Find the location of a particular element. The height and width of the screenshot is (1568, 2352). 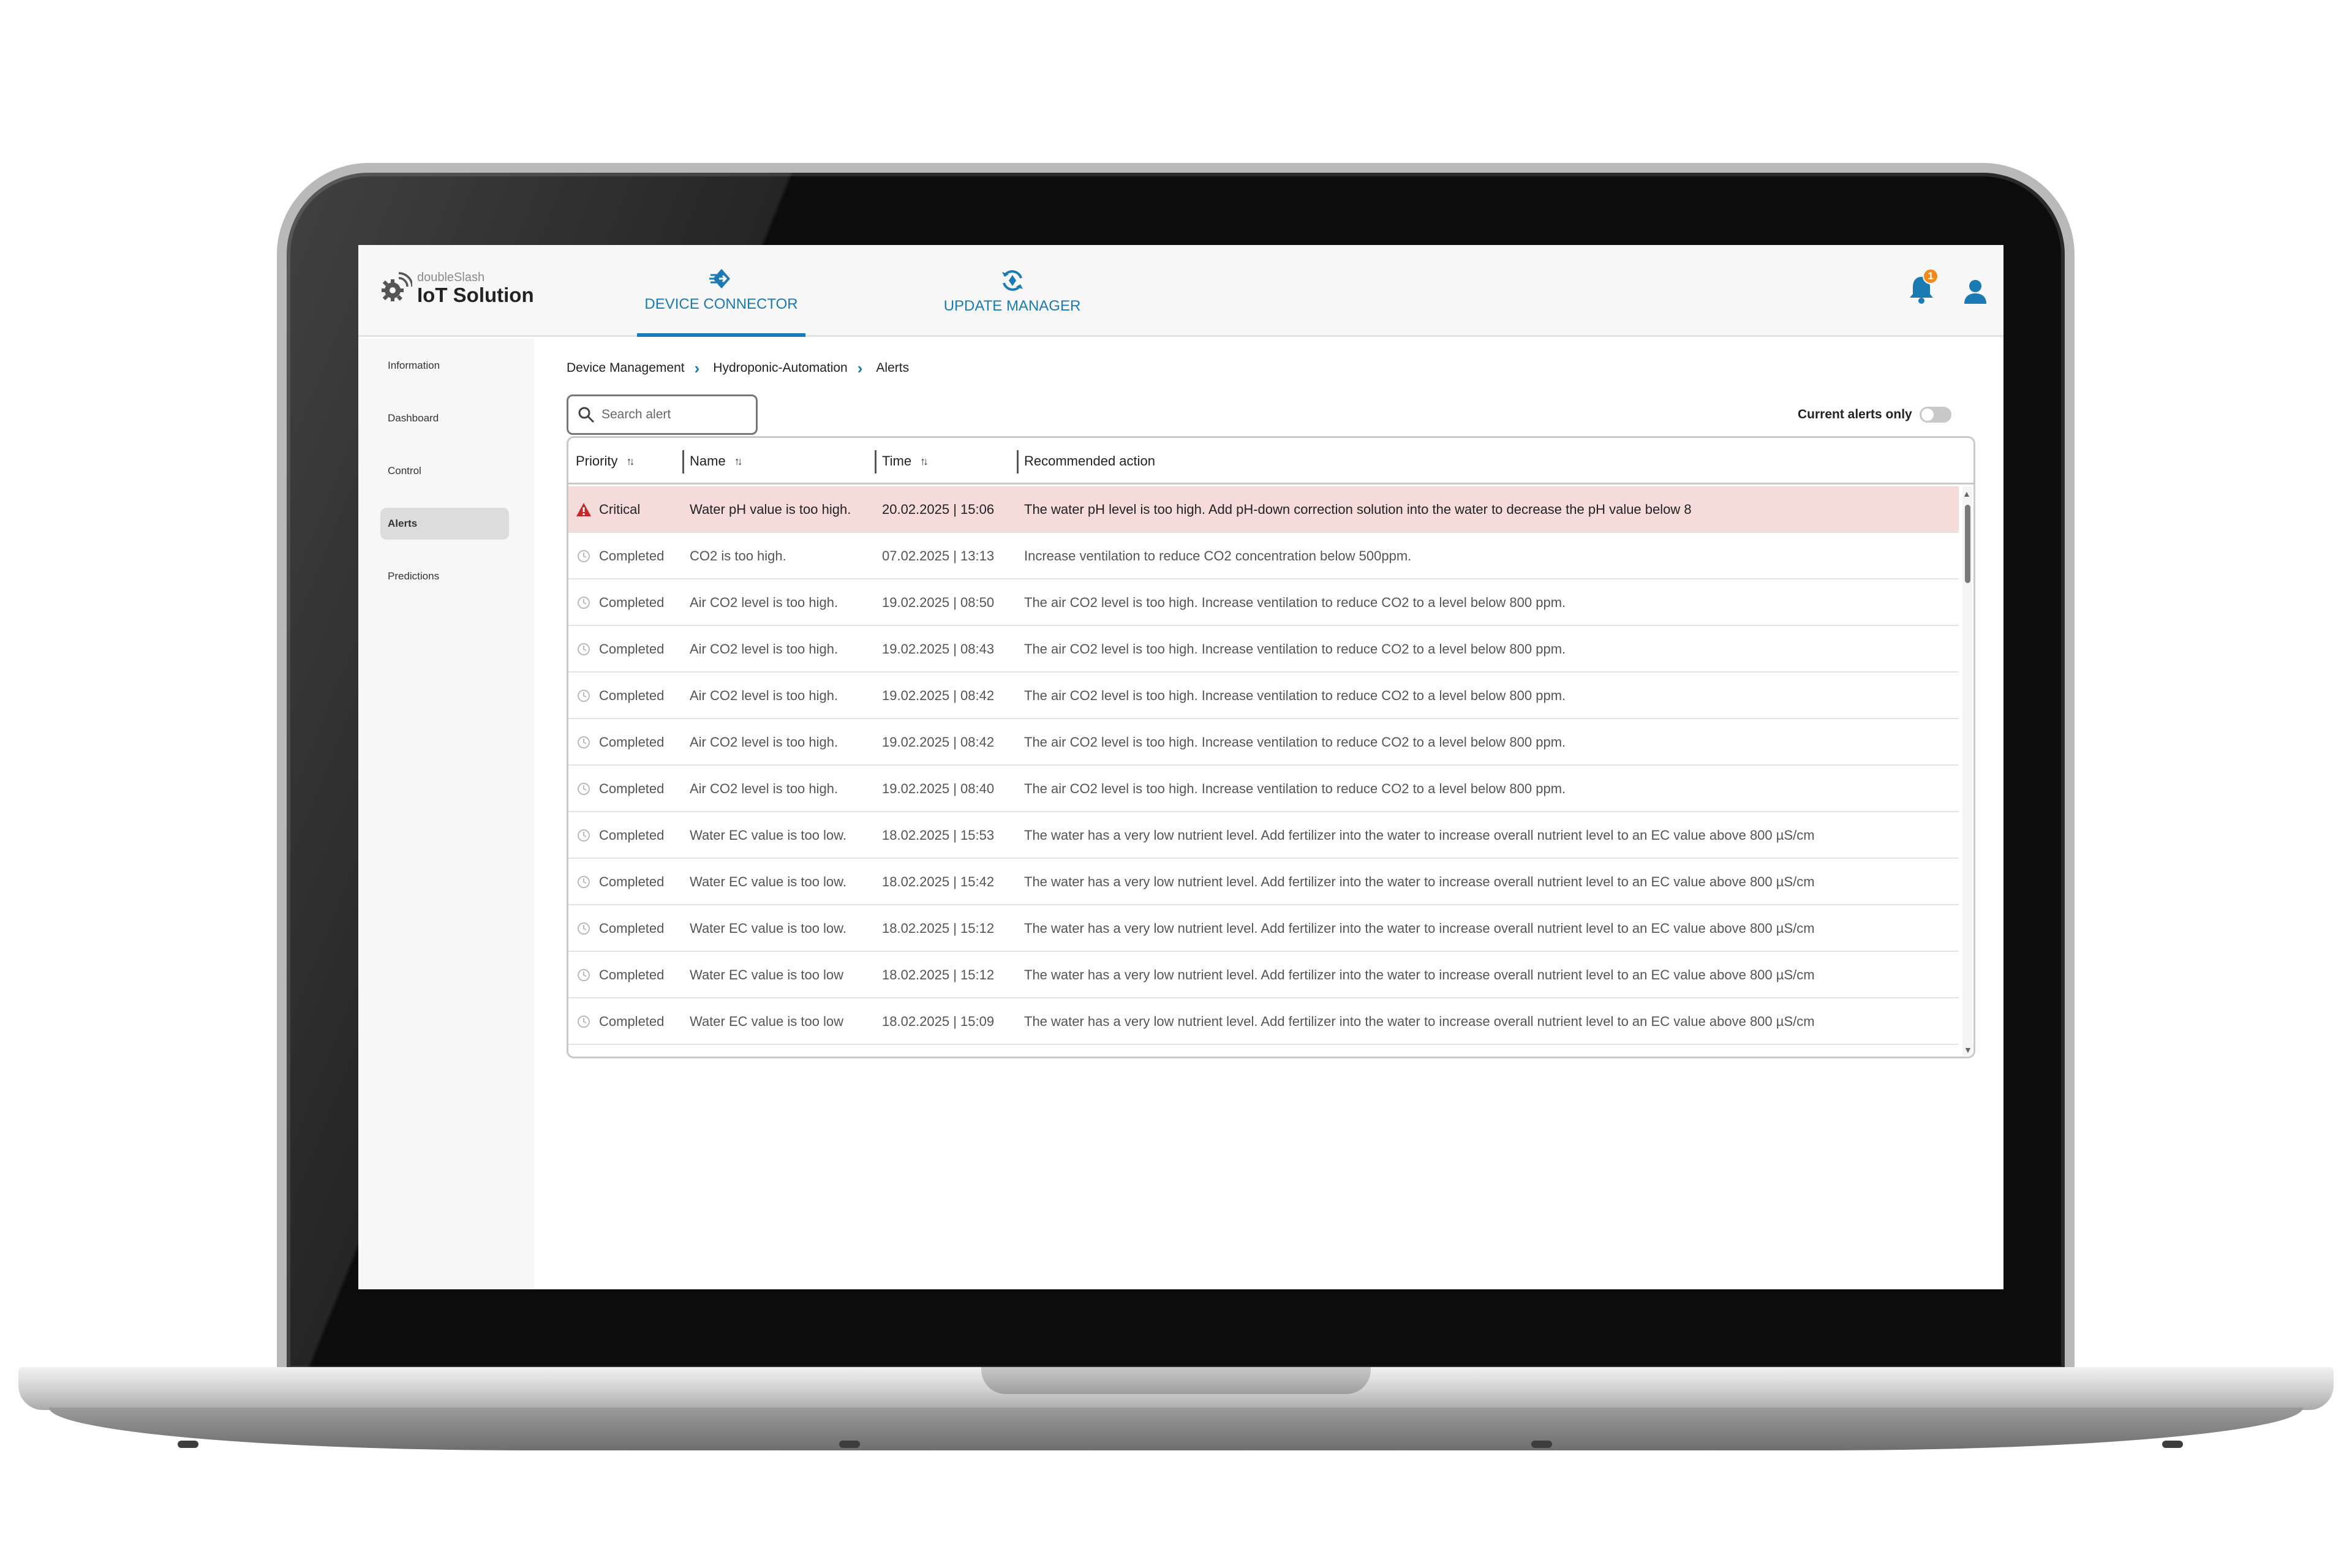

column-header-action: Recommended action is located at coordinates (1089, 461).